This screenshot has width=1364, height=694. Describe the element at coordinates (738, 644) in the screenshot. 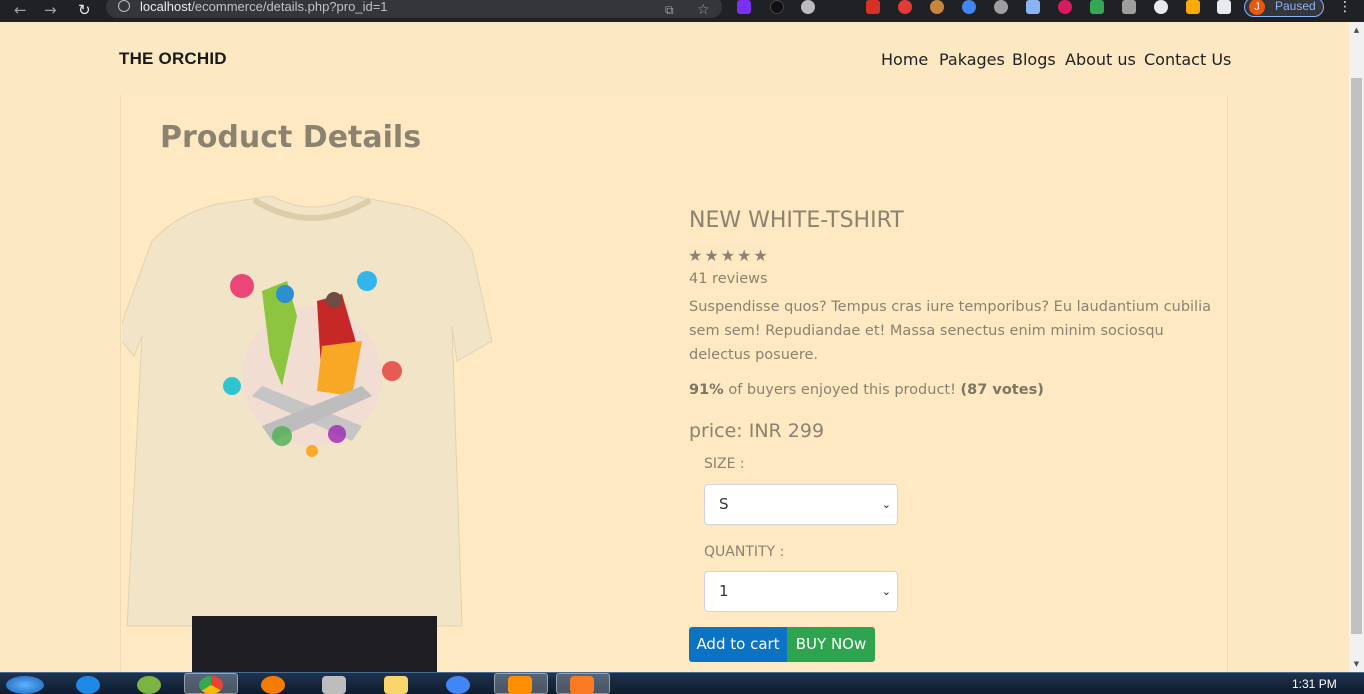

I see `add-to-cart-button: Add to cart` at that location.